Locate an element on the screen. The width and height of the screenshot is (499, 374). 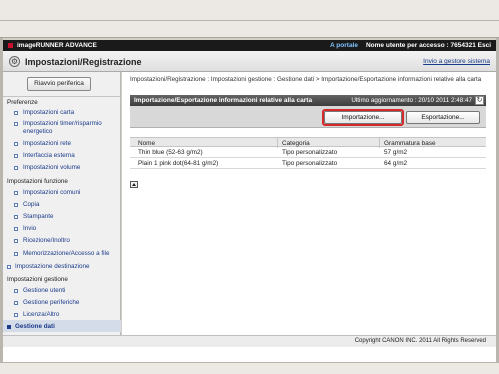
browser-status-bar is located at coordinates (249, 368).